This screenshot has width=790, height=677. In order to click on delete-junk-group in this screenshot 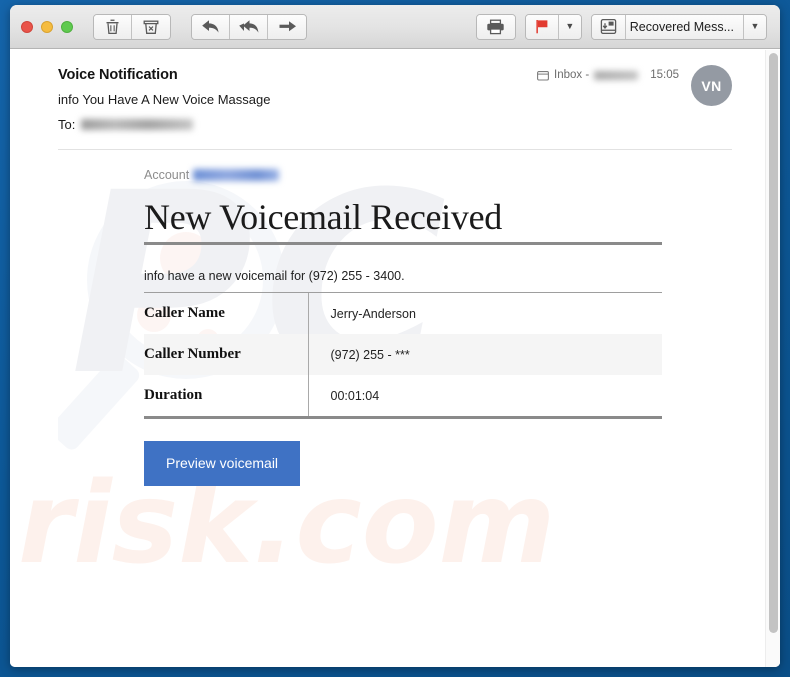, I will do `click(132, 26)`.